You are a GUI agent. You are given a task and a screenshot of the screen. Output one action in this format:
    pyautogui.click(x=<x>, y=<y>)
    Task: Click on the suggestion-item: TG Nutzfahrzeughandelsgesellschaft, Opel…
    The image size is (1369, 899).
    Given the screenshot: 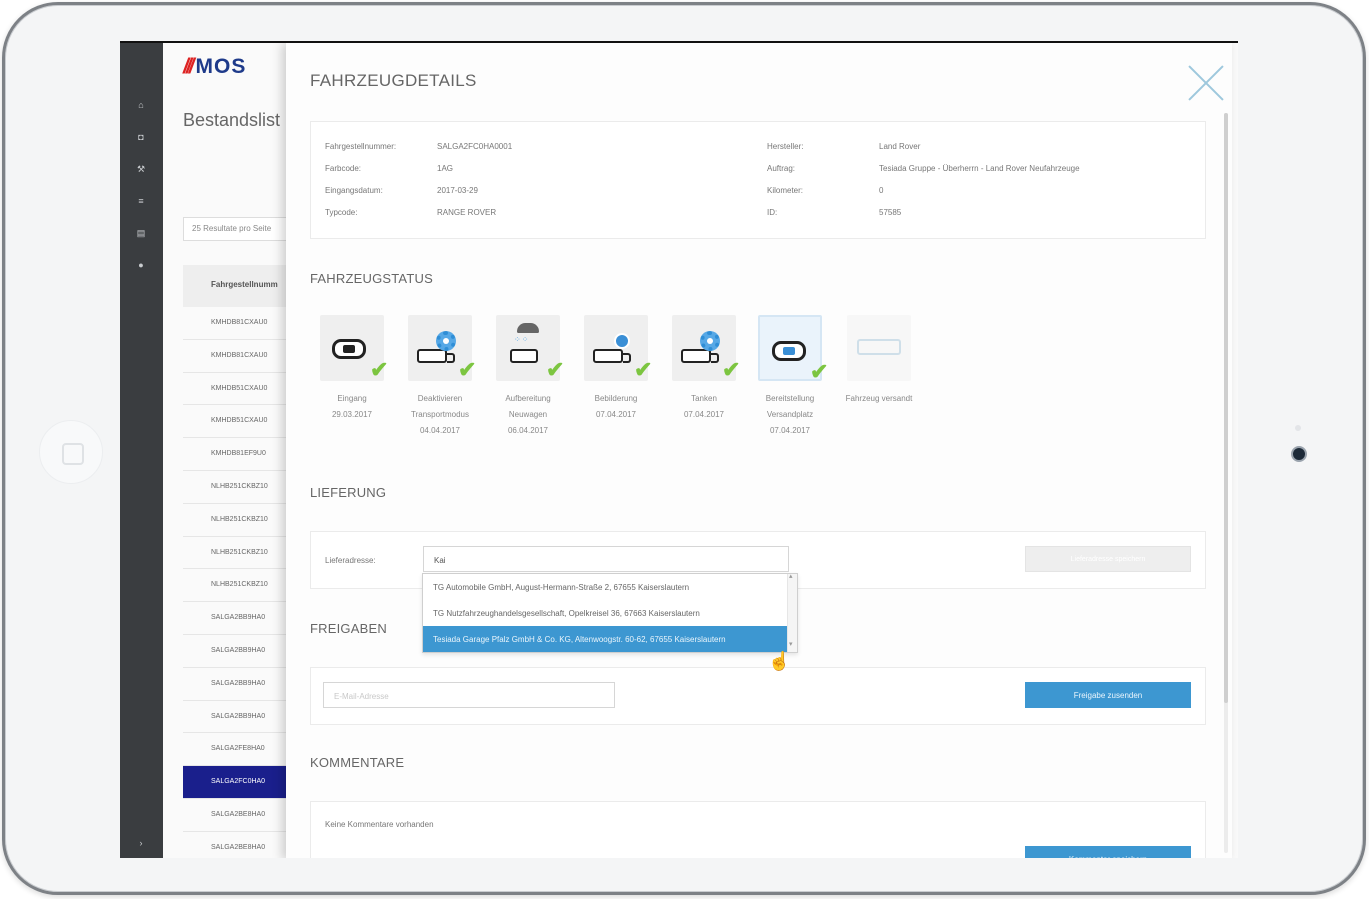 What is the action you would take?
    pyautogui.click(x=610, y=613)
    